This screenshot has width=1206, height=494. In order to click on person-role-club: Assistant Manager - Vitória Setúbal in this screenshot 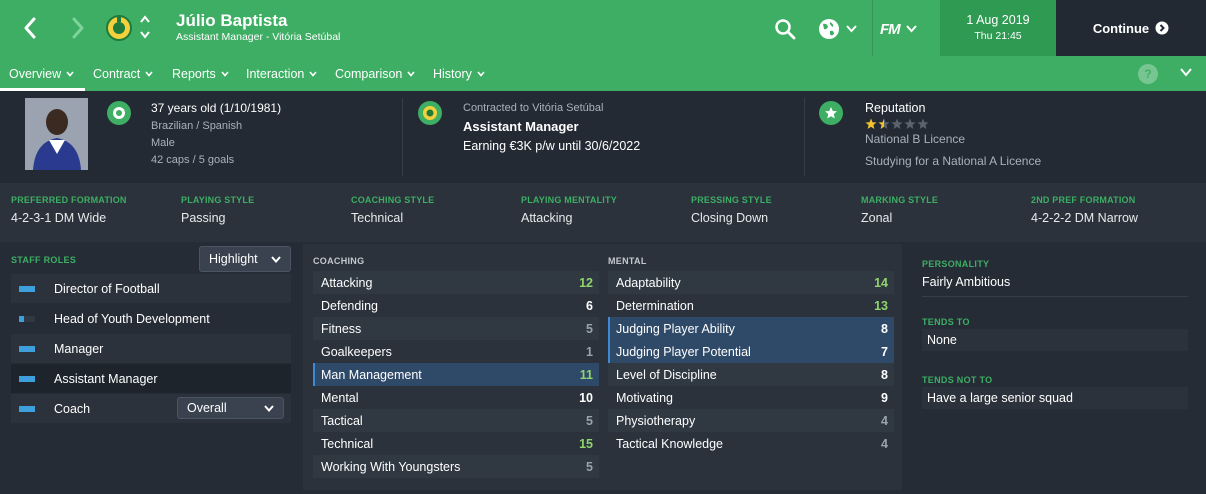, I will do `click(258, 37)`.